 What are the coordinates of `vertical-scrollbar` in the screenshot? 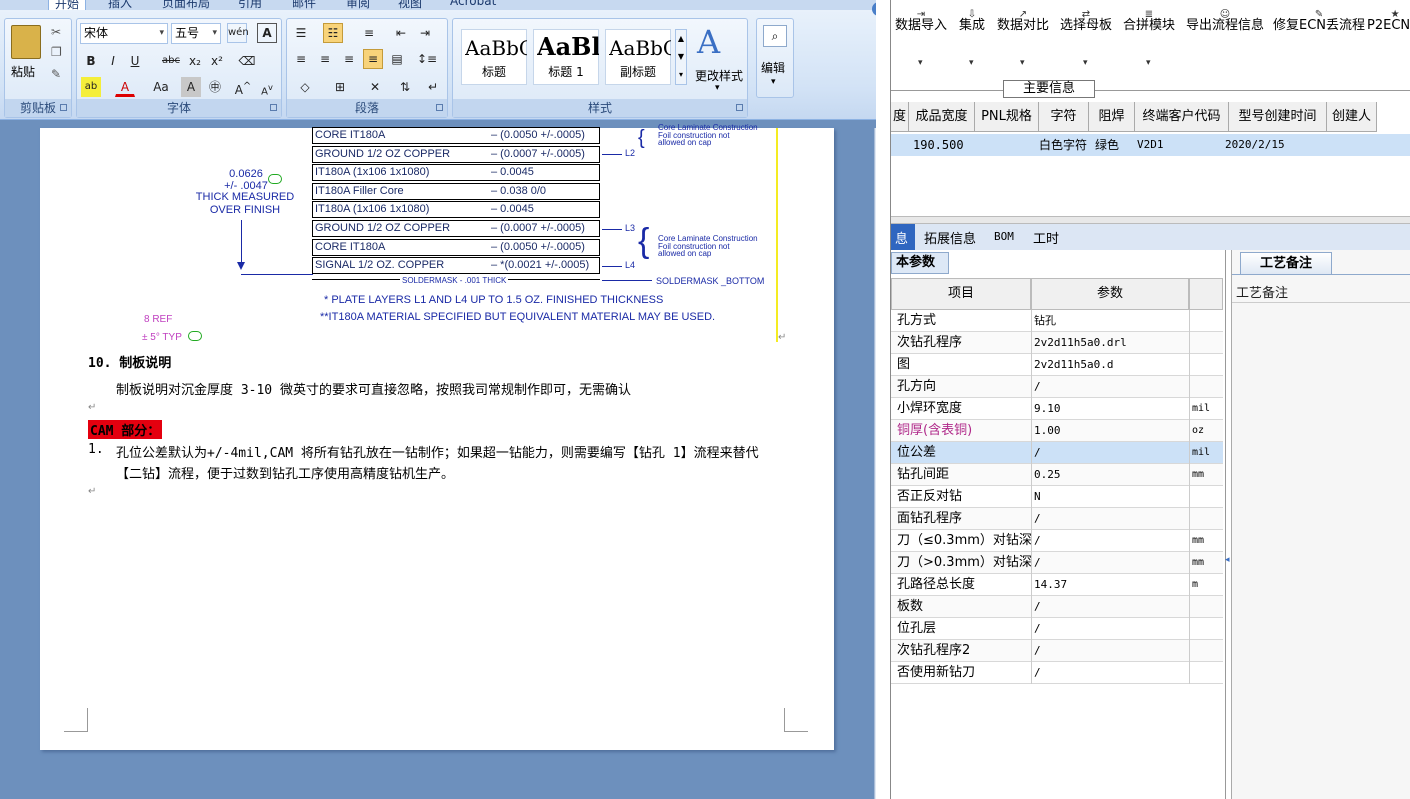 It's located at (875, 463).